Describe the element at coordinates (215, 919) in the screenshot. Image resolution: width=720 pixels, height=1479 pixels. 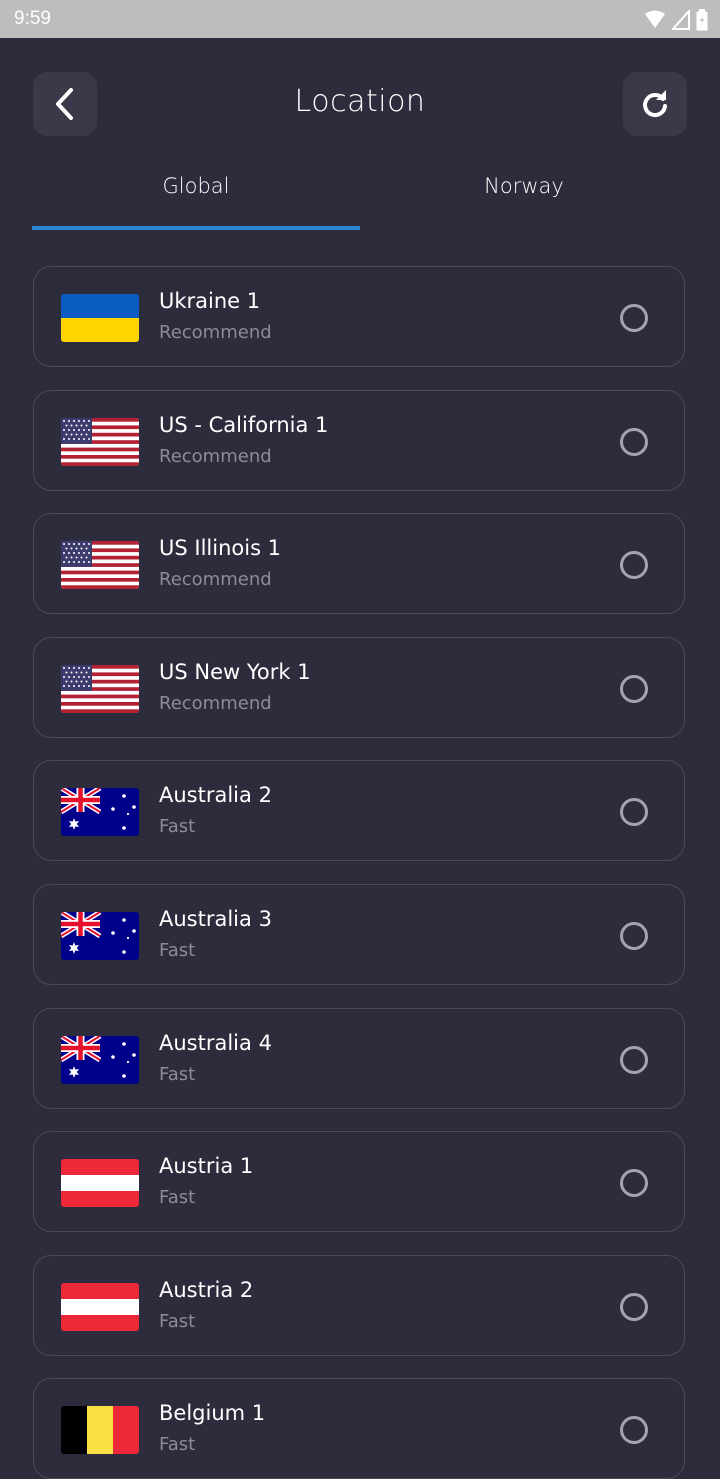
I see `location-name: Australia 3` at that location.